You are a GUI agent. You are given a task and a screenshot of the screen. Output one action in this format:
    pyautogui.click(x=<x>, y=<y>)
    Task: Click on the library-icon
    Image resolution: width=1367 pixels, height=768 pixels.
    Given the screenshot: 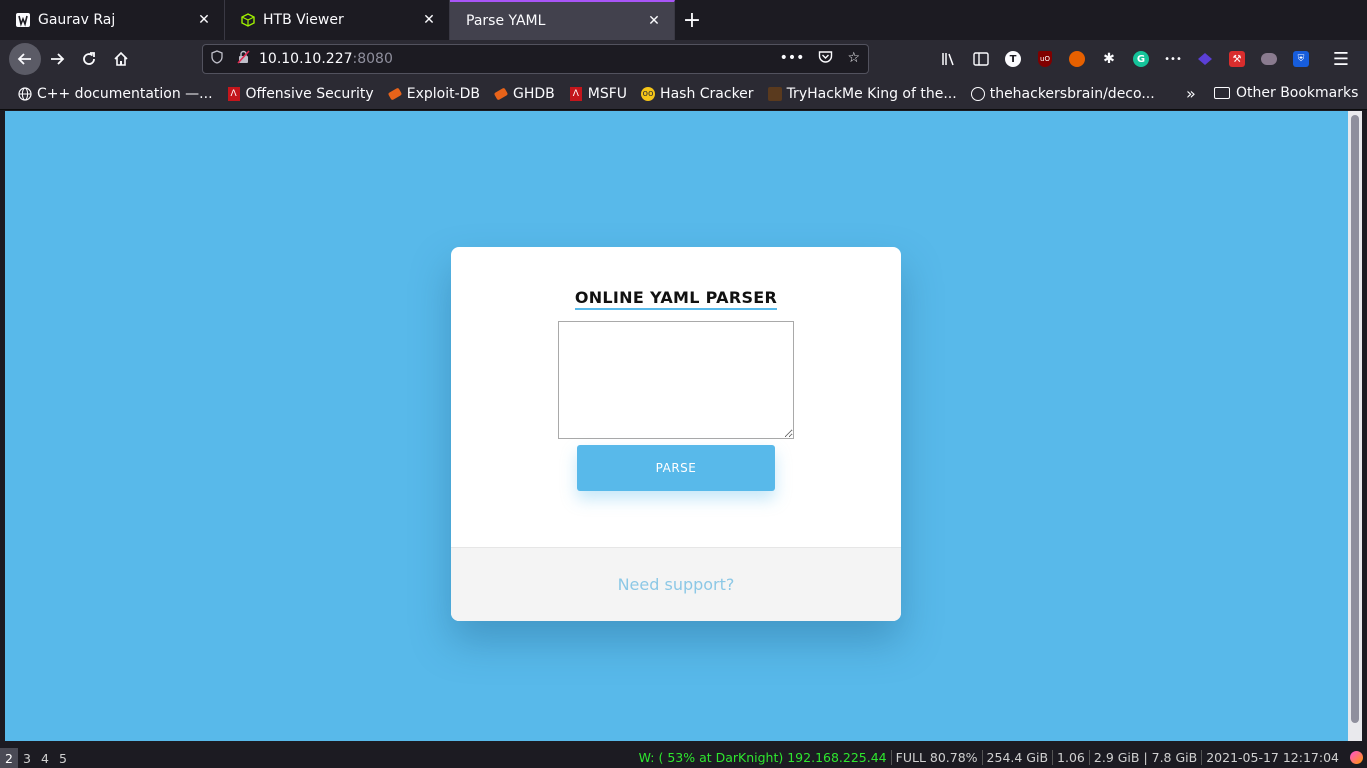 What is the action you would take?
    pyautogui.click(x=949, y=59)
    